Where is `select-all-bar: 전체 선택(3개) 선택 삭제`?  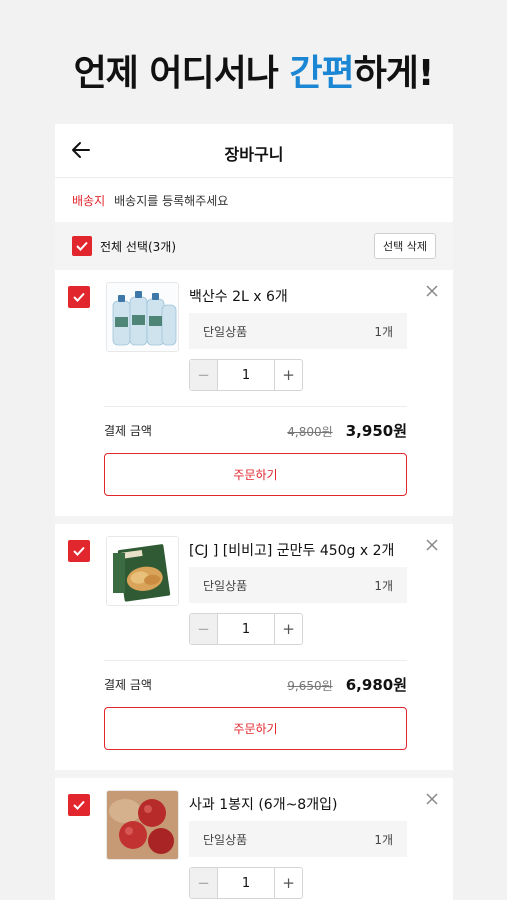
select-all-bar: 전체 선택(3개) 선택 삭제 is located at coordinates (254, 246).